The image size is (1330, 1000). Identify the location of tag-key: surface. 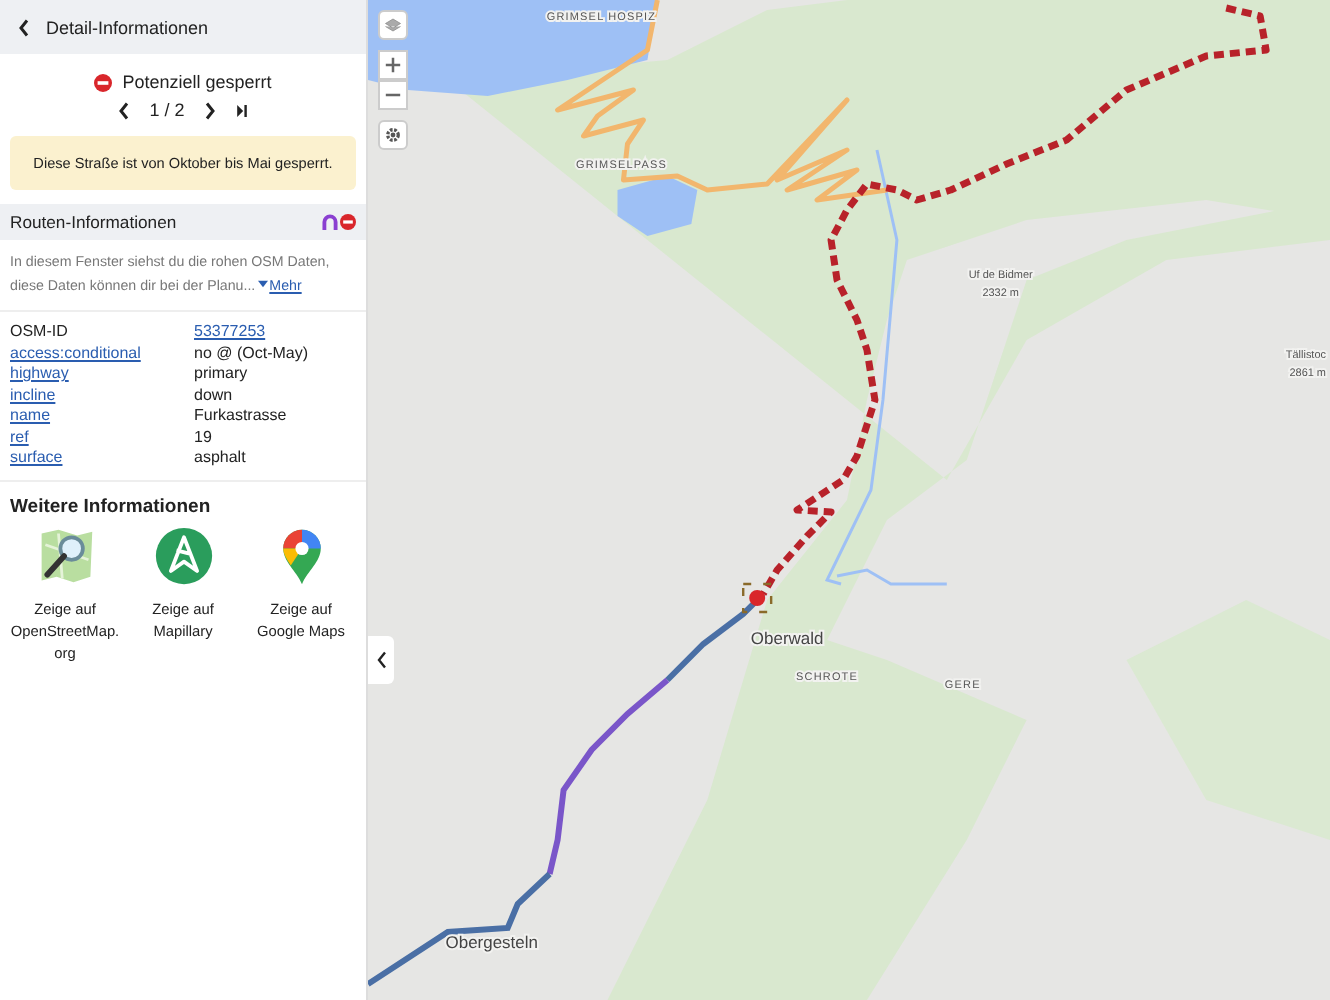
(102, 457).